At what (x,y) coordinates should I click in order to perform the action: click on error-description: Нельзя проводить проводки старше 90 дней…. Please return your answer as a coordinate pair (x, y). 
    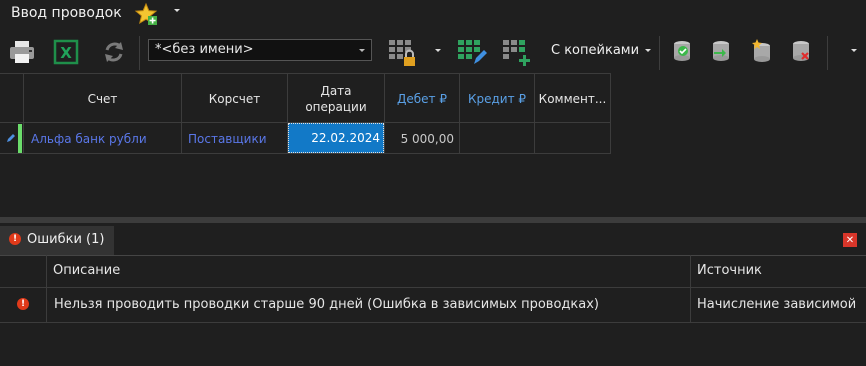
    Looking at the image, I should click on (326, 304).